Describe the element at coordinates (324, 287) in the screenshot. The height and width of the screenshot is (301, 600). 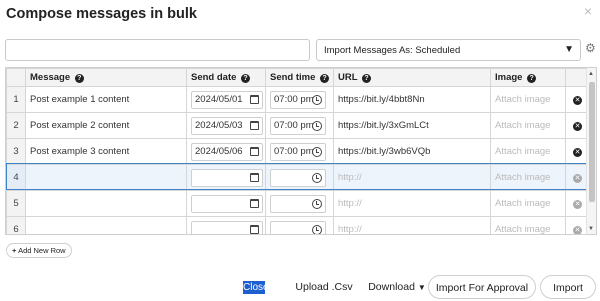
I see `upload-csv-button: Upload .Csv` at that location.